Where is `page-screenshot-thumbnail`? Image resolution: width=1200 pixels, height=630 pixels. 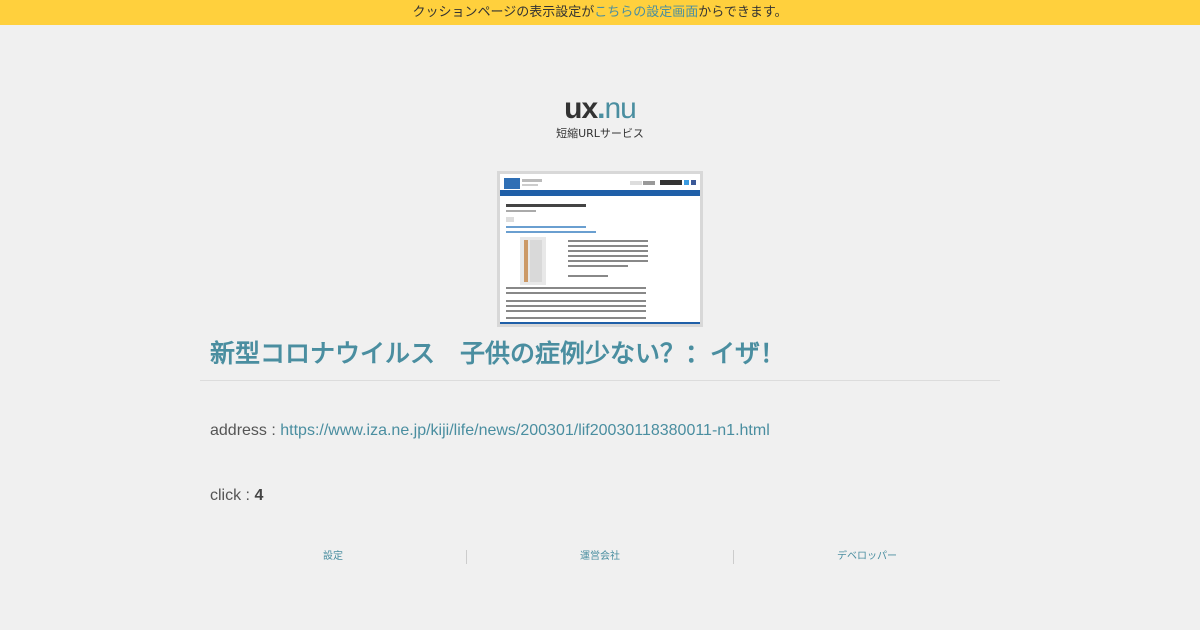 page-screenshot-thumbnail is located at coordinates (600, 249).